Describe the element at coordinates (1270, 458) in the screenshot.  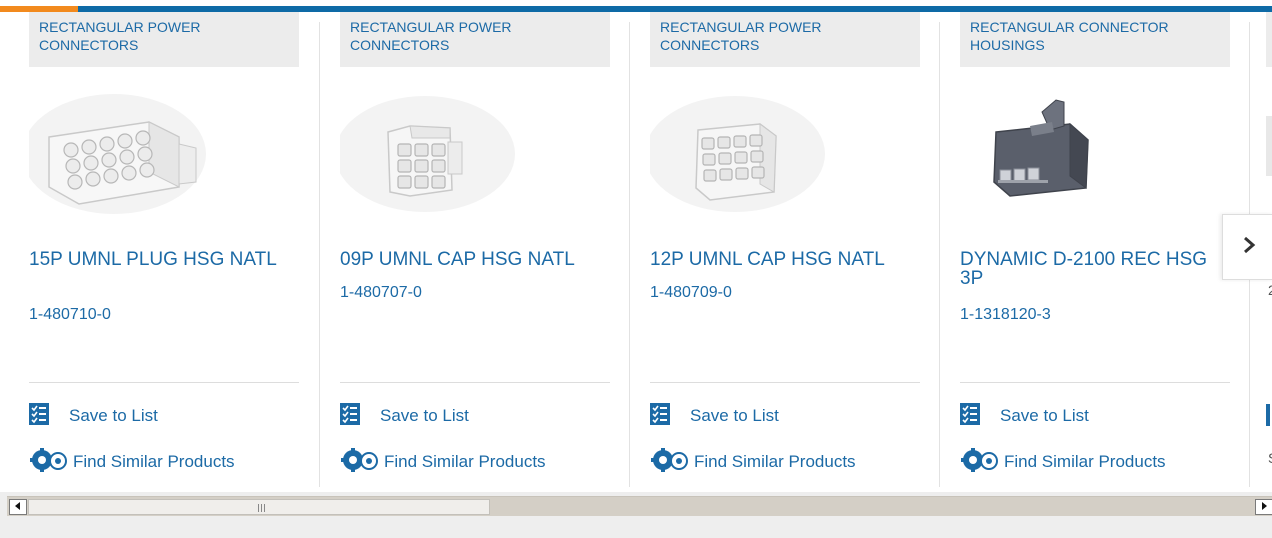
I see `partial-text: S` at that location.